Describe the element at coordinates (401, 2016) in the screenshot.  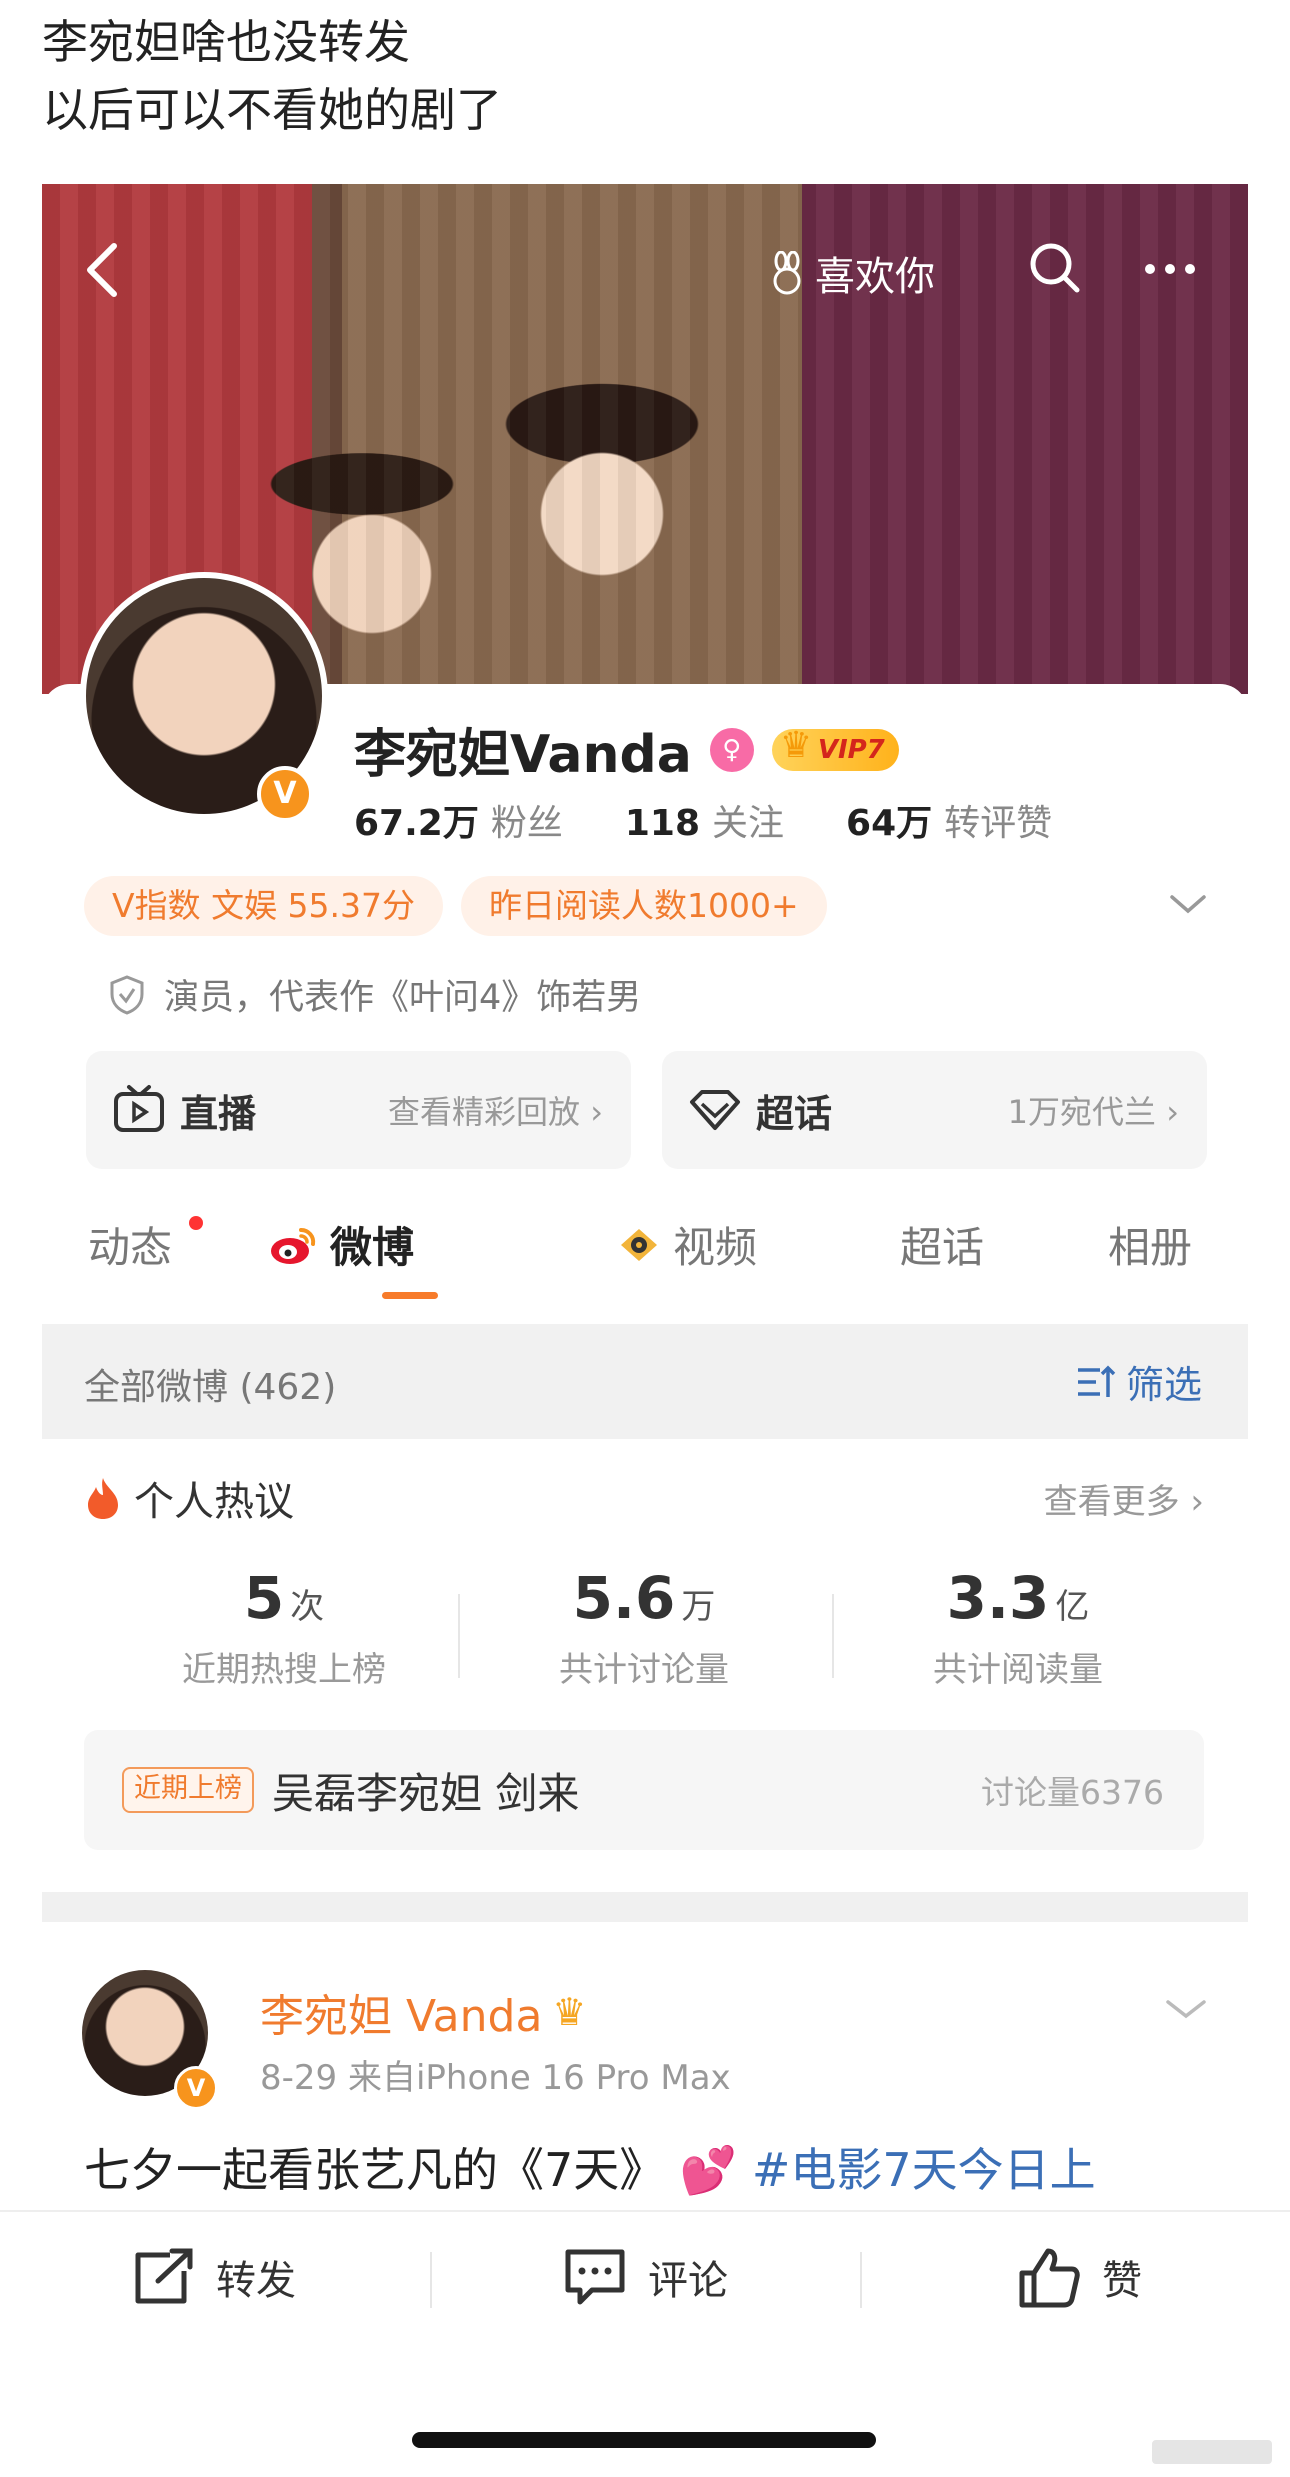
I see `post-author-name: 李宛妲 Vanda` at that location.